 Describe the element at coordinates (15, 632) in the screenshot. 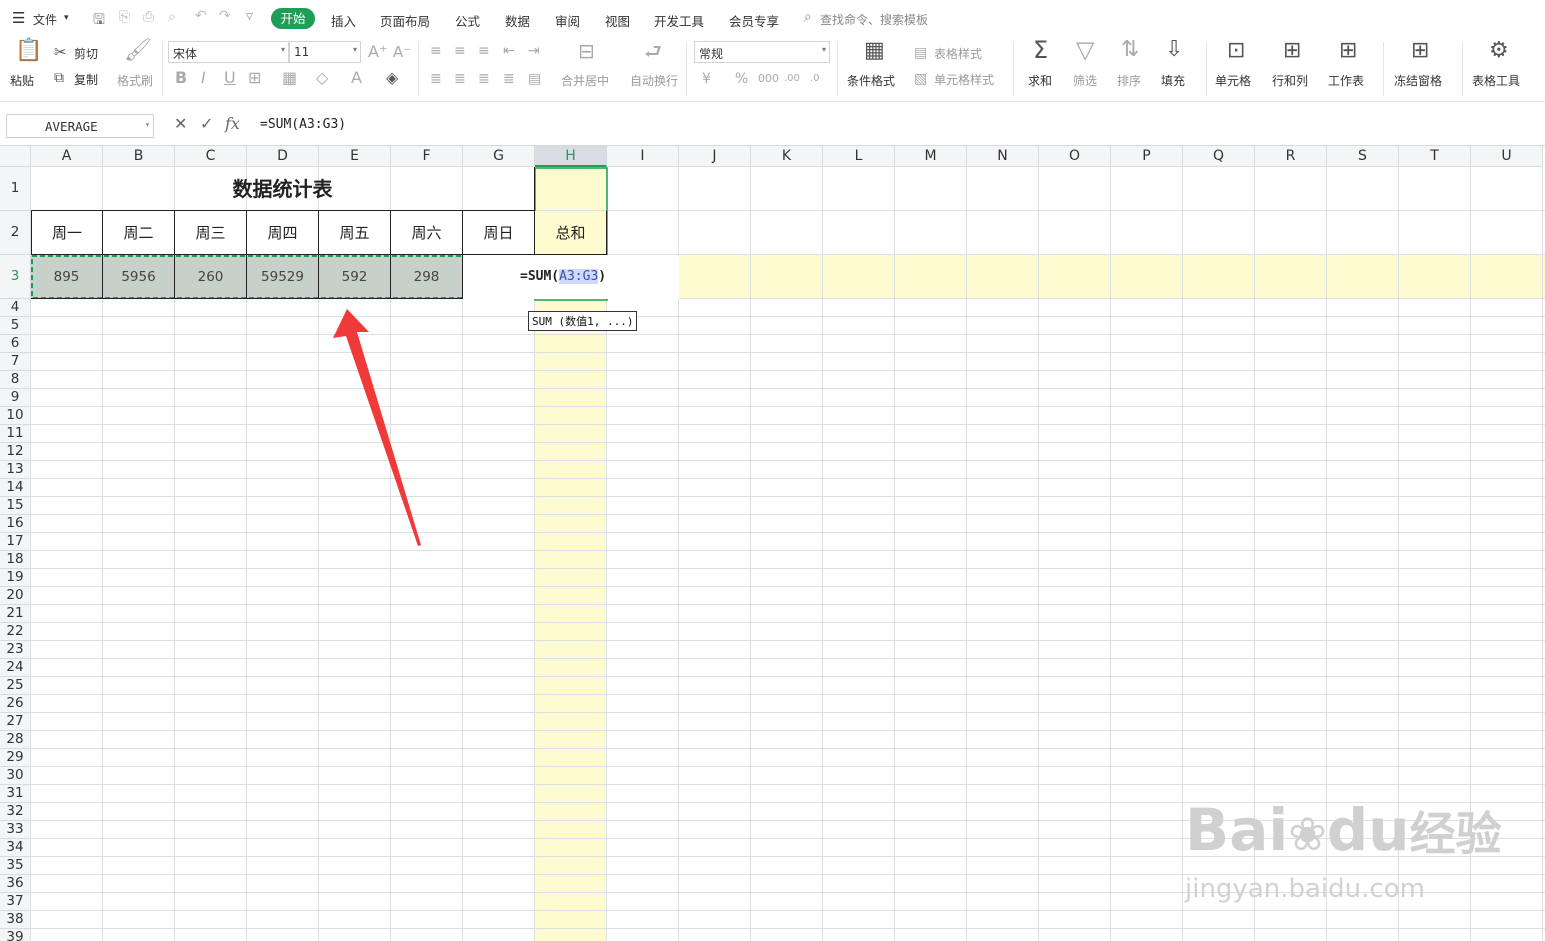

I see `row-header-22: 22` at that location.